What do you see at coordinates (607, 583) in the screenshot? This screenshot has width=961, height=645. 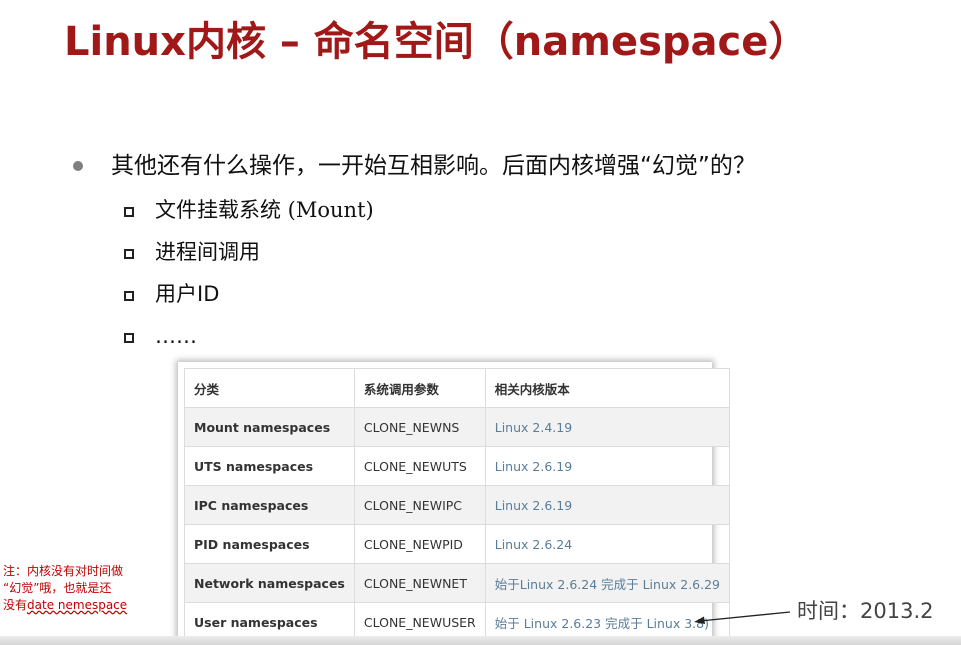 I see `table-cell-version: 始于Linux 2.6.24 完成于 Linux 2.6.29` at bounding box center [607, 583].